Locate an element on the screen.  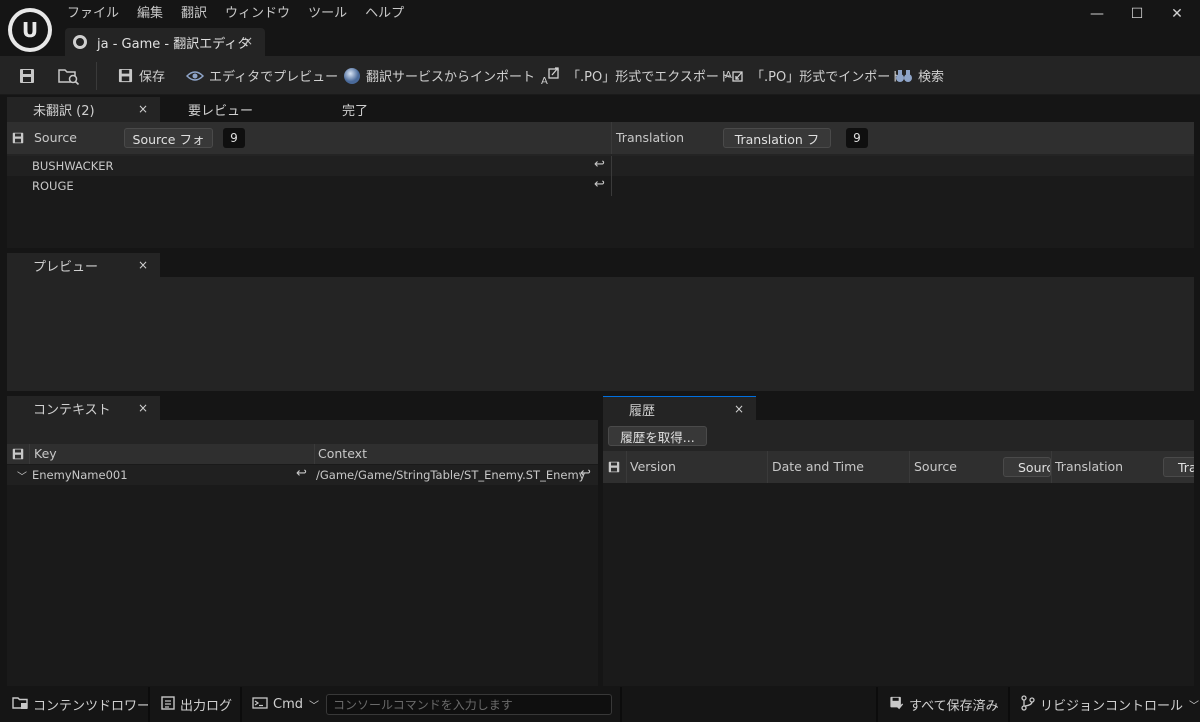
save-icon-button is located at coordinates (29, 75).